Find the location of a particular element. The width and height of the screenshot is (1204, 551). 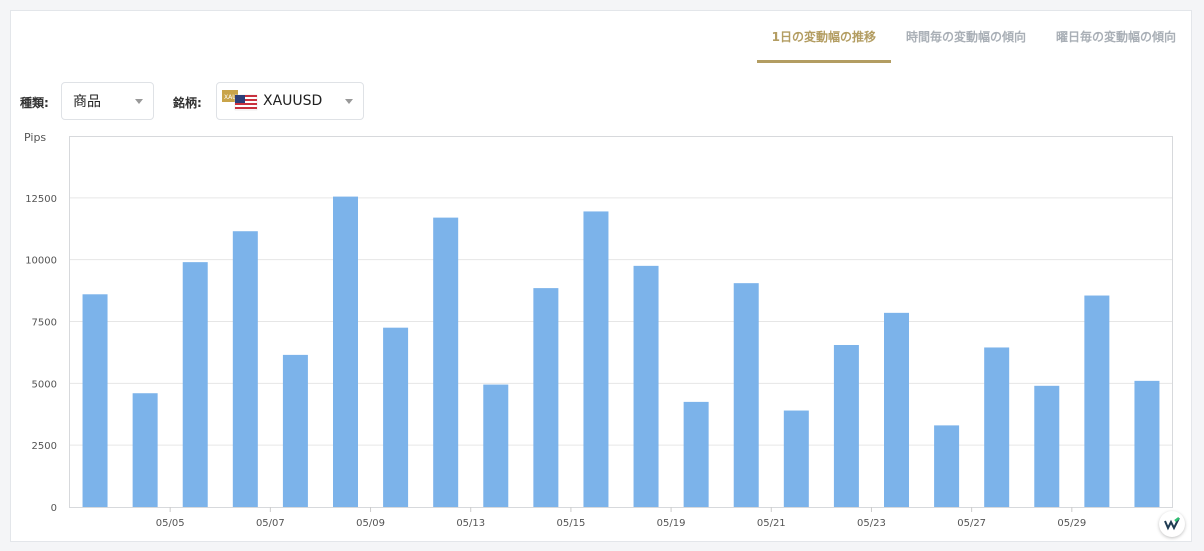

x-tick-label: 05/23 is located at coordinates (871, 523).